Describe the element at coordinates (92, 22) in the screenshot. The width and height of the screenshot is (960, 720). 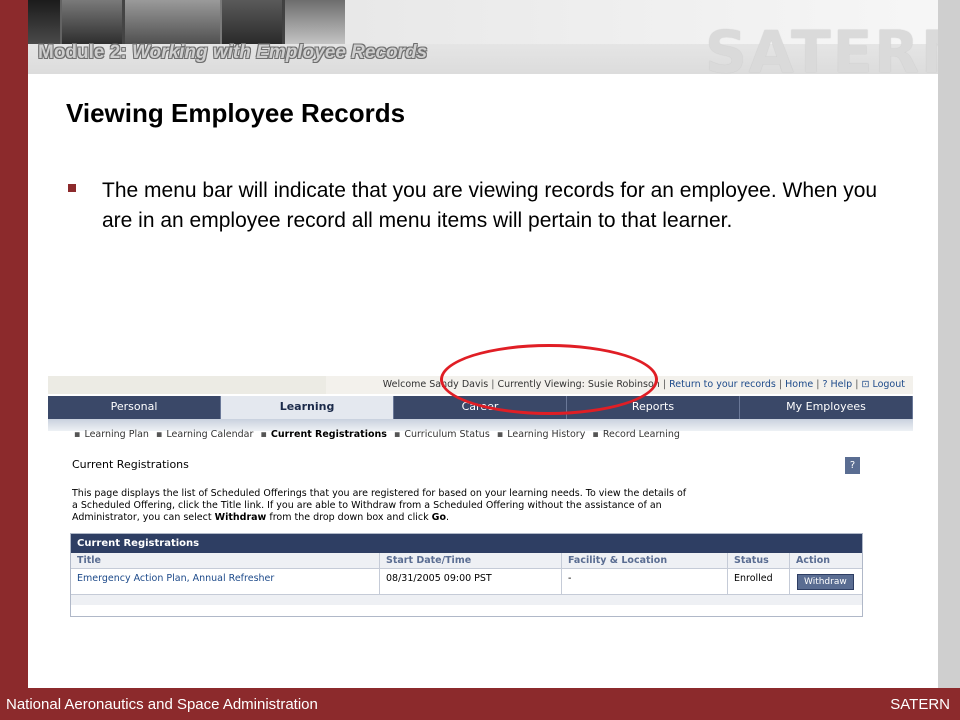
I see `header-photo-people` at that location.